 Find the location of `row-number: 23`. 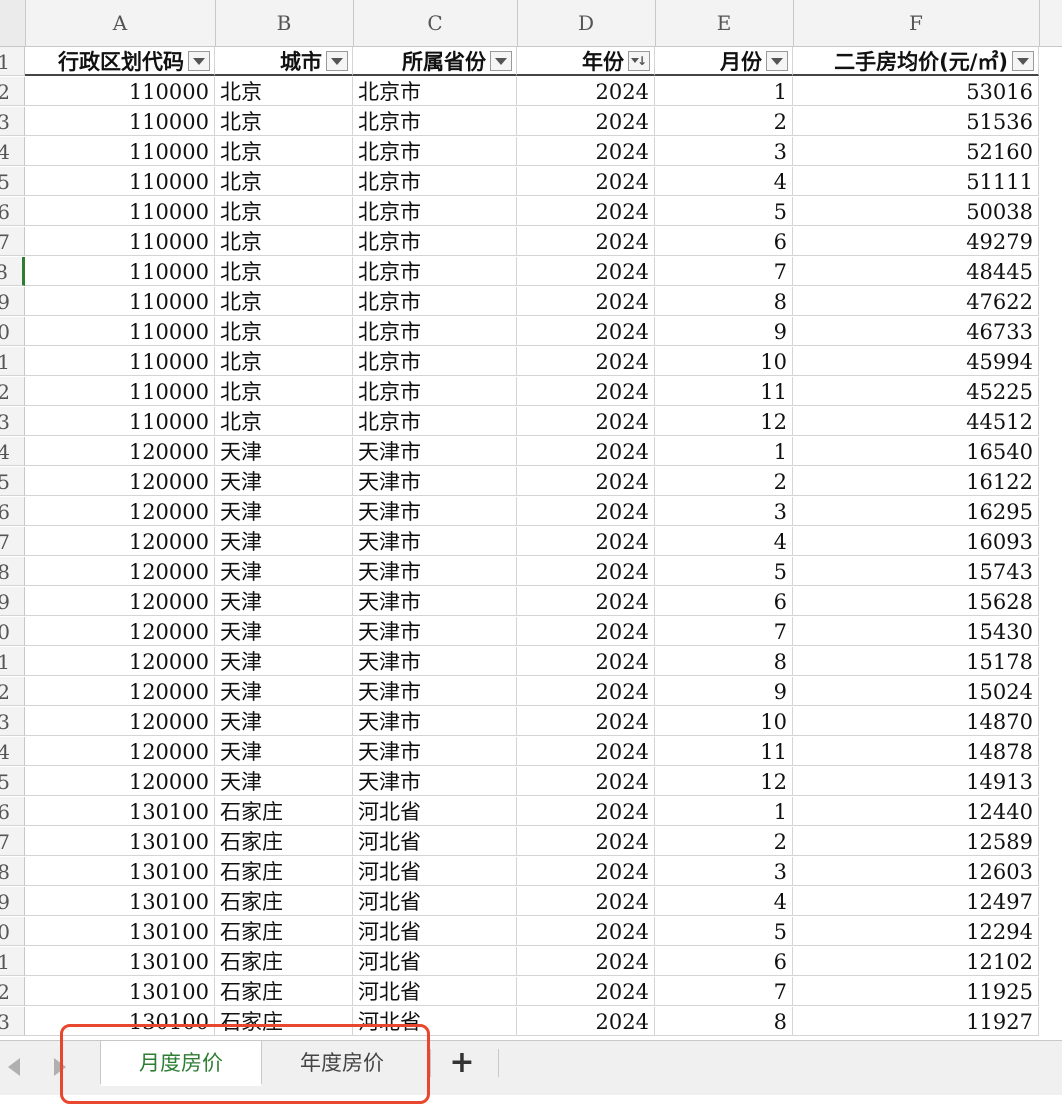

row-number: 23 is located at coordinates (12, 721).